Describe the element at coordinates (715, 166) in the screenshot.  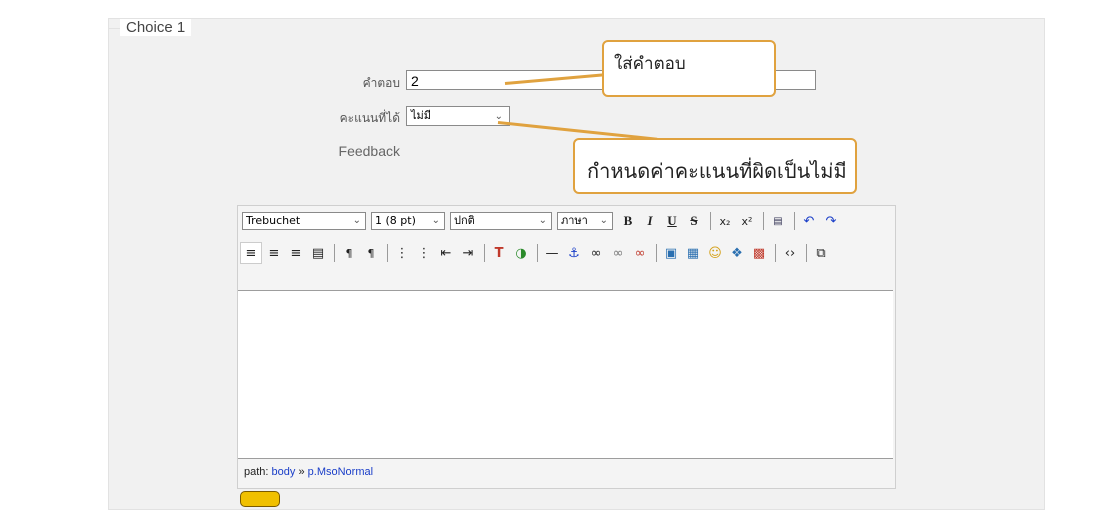
I see `grade-callout: กำหนดค่าคะแนนที่ผิดเป็นไม่มี` at that location.